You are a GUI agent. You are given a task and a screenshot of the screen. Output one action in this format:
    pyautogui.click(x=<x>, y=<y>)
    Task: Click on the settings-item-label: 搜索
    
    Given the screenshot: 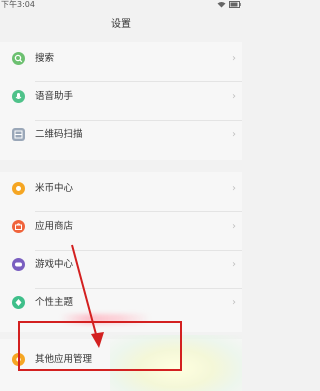 What is the action you would take?
    pyautogui.click(x=45, y=58)
    